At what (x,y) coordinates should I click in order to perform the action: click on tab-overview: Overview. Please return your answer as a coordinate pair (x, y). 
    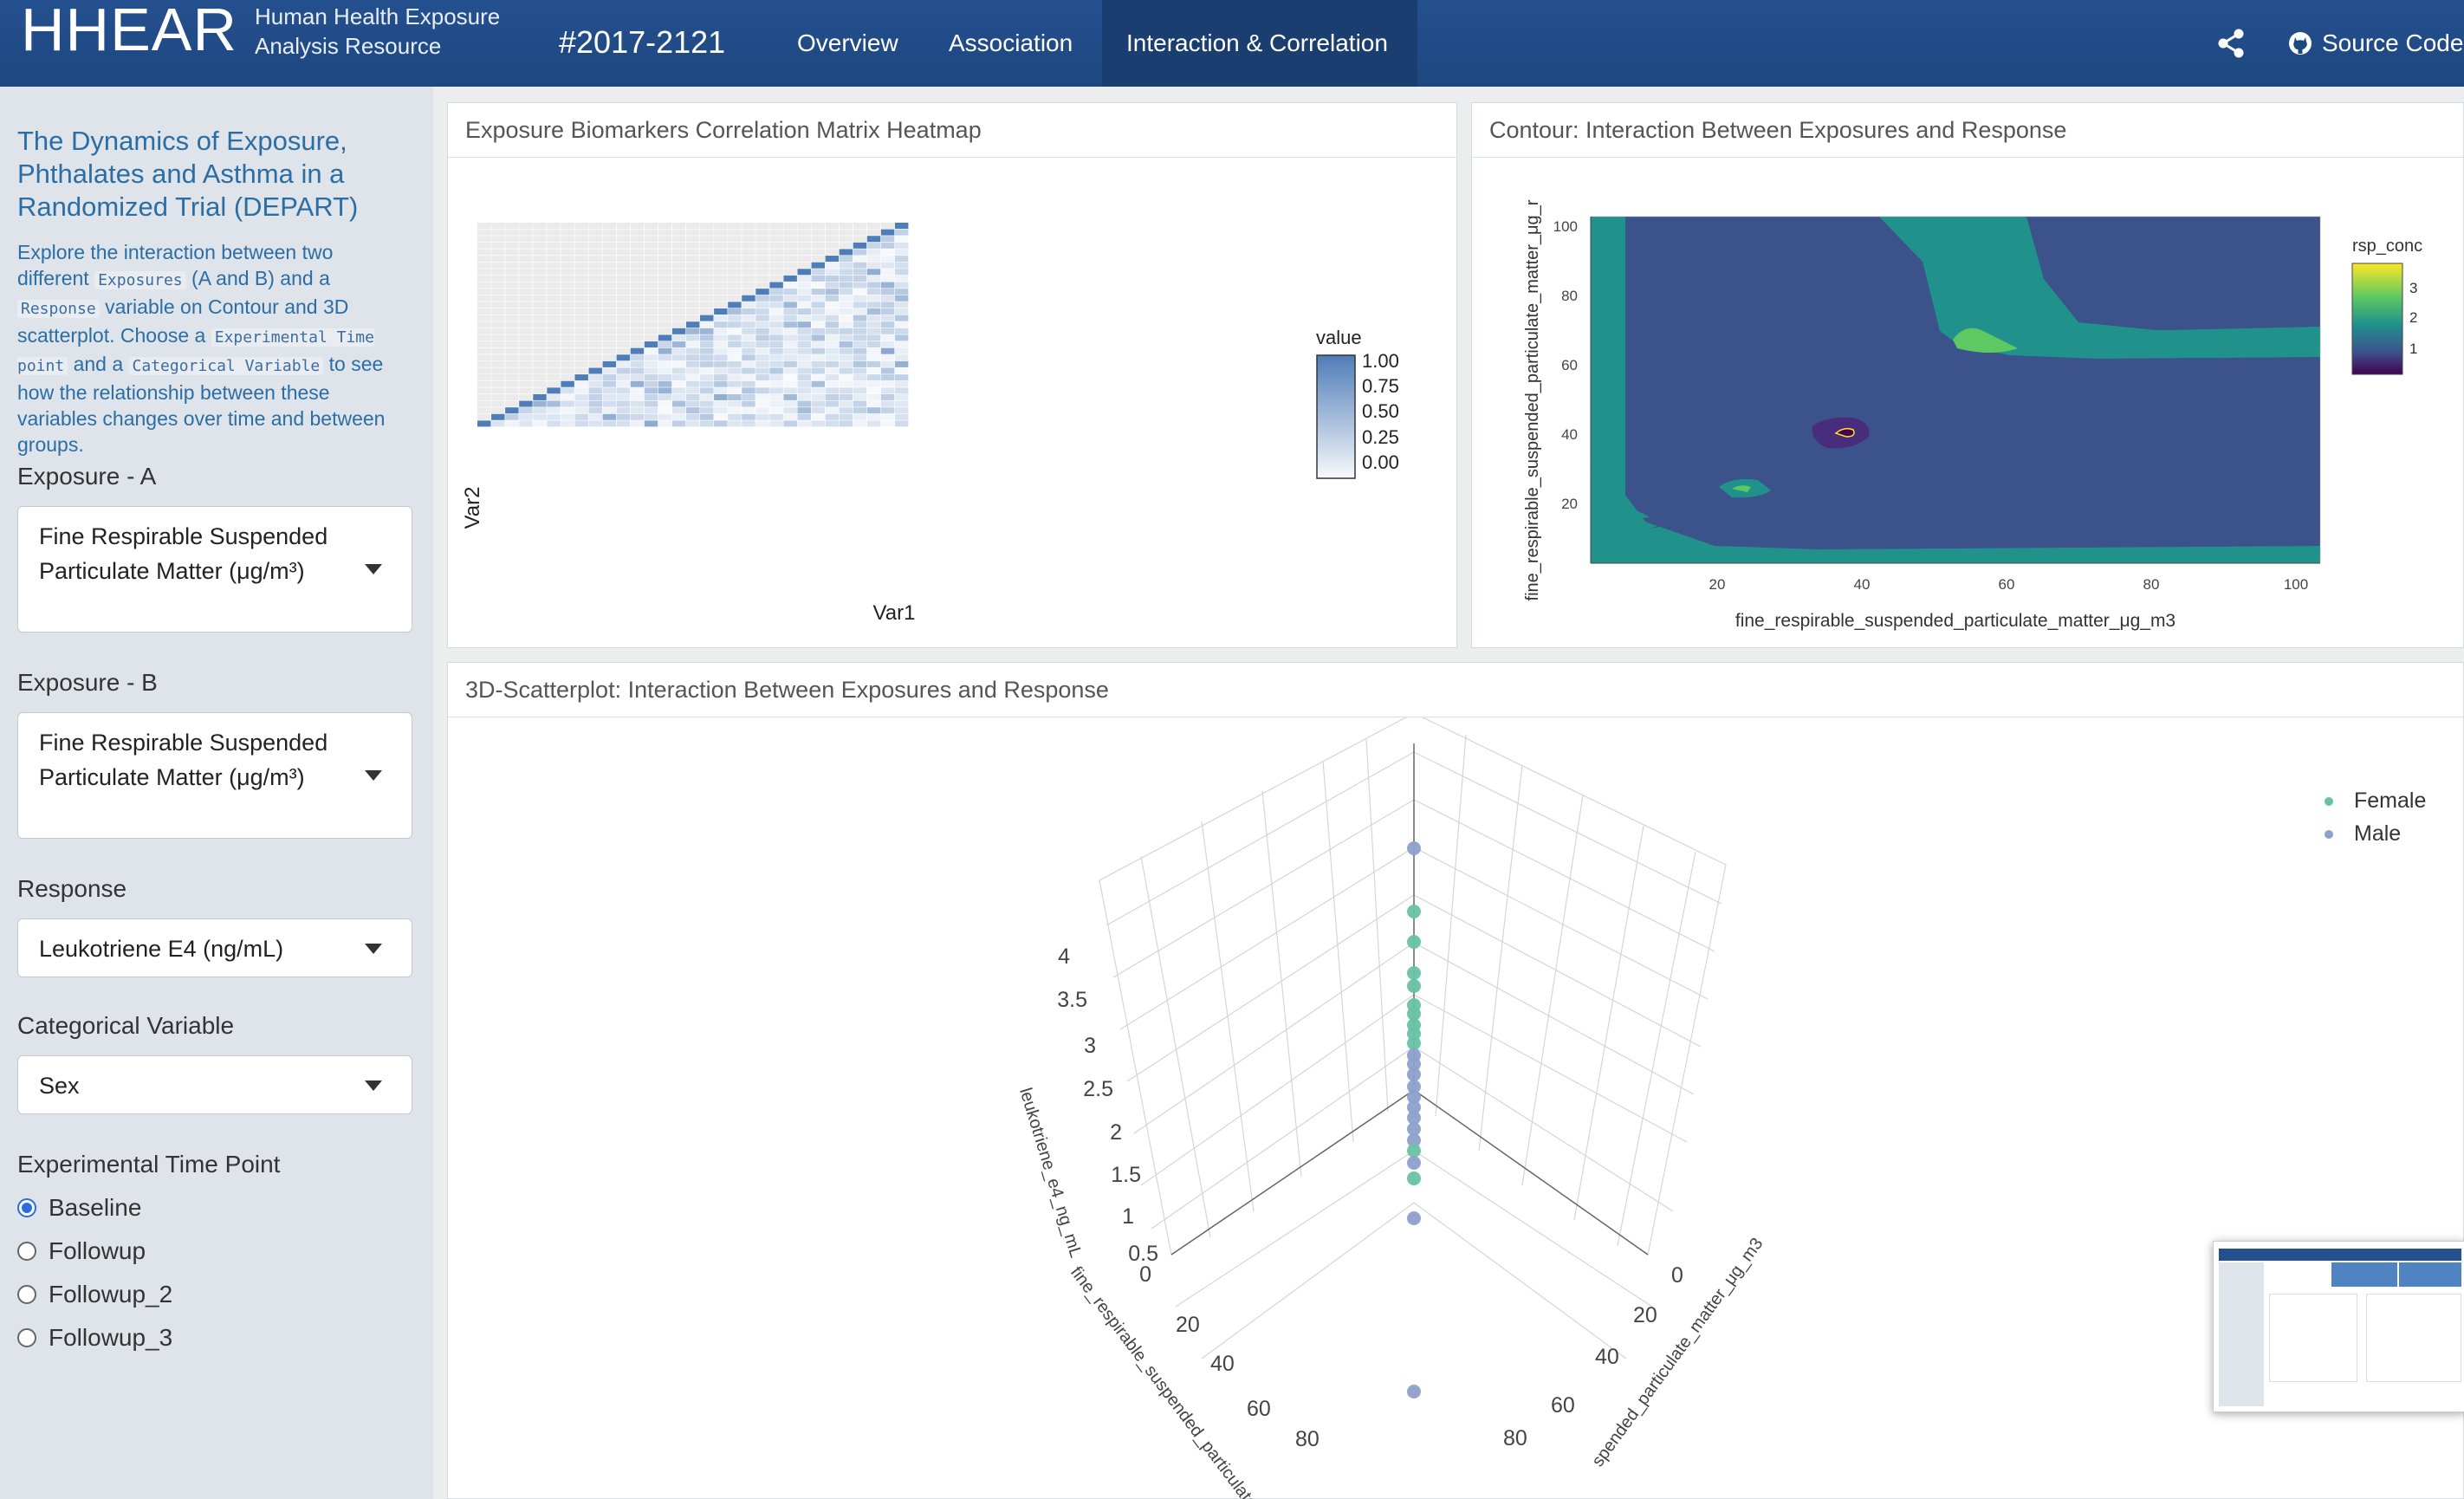
    Looking at the image, I should click on (848, 43).